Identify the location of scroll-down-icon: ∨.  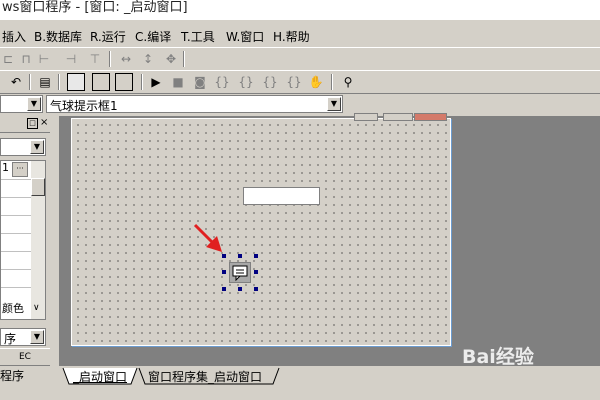
(36, 308).